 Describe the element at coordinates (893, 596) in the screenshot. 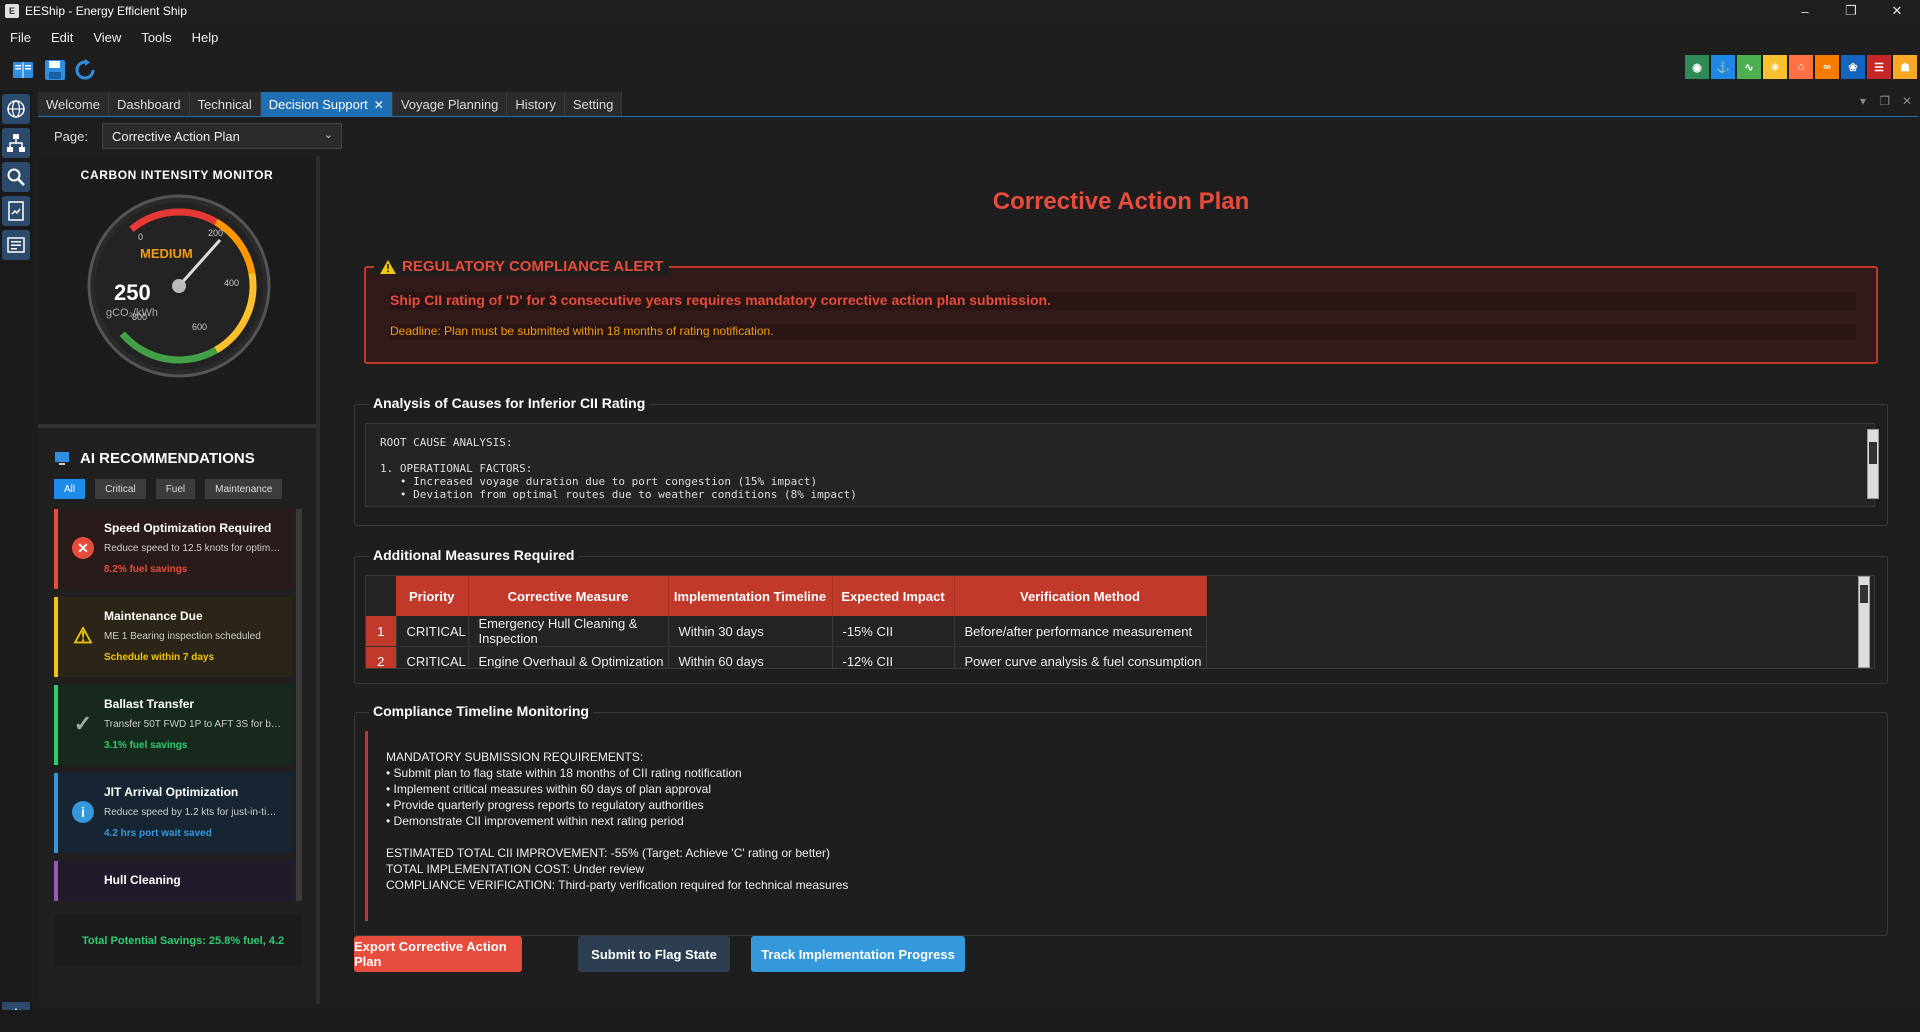

I see `header-impact: Expected Impact` at that location.